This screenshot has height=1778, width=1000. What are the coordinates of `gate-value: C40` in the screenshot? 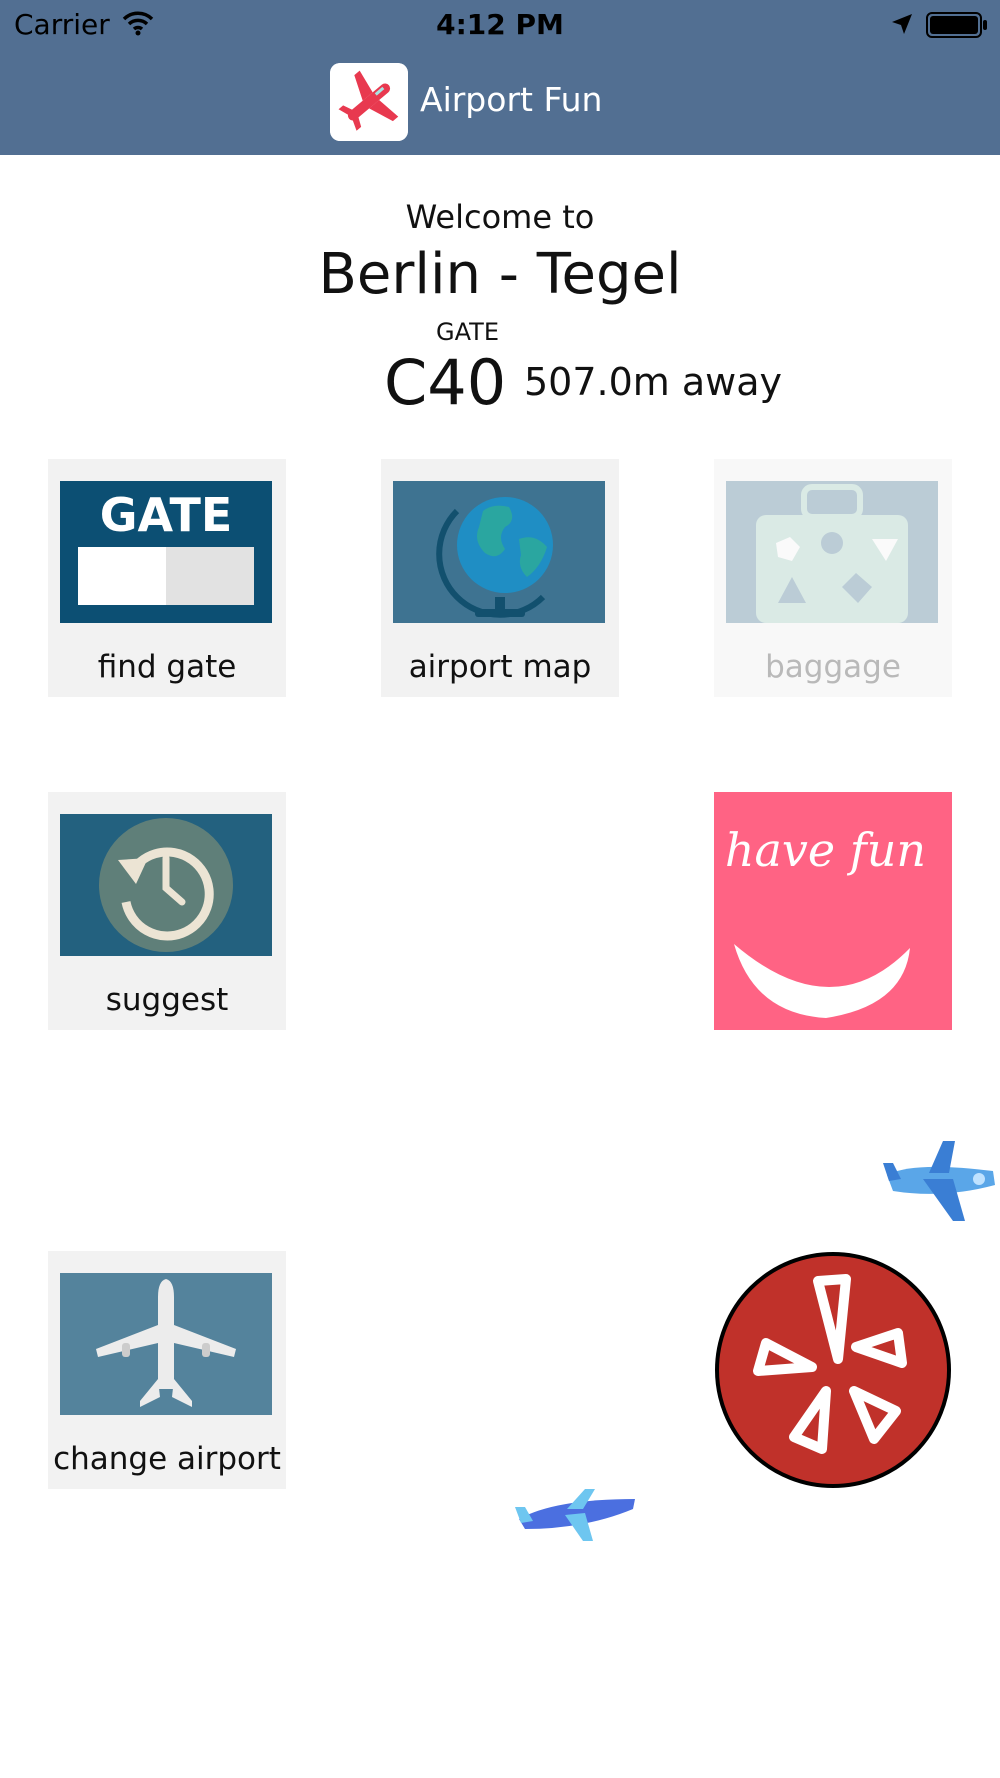 It's located at (445, 382).